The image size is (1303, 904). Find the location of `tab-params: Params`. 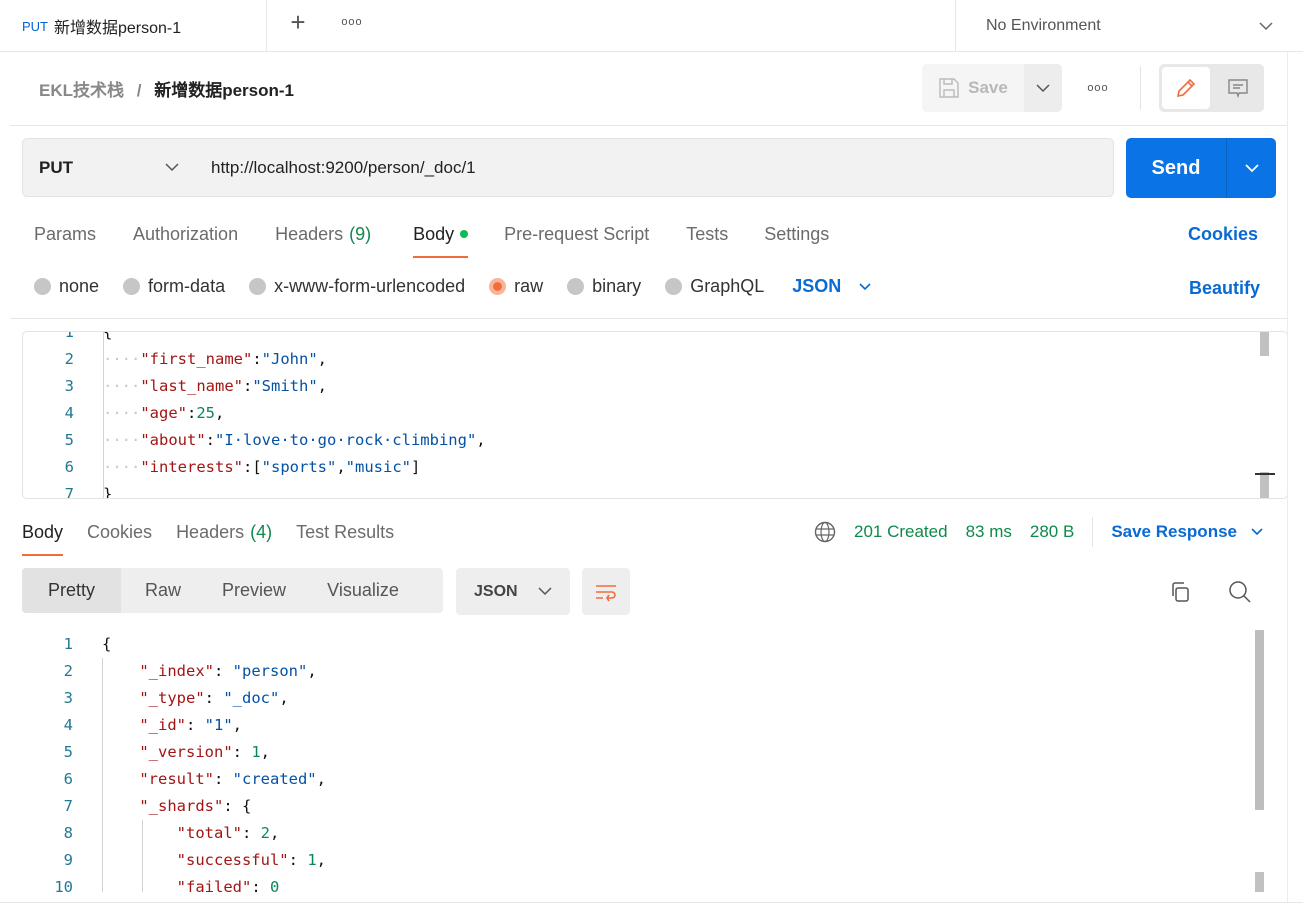

tab-params: Params is located at coordinates (65, 234).